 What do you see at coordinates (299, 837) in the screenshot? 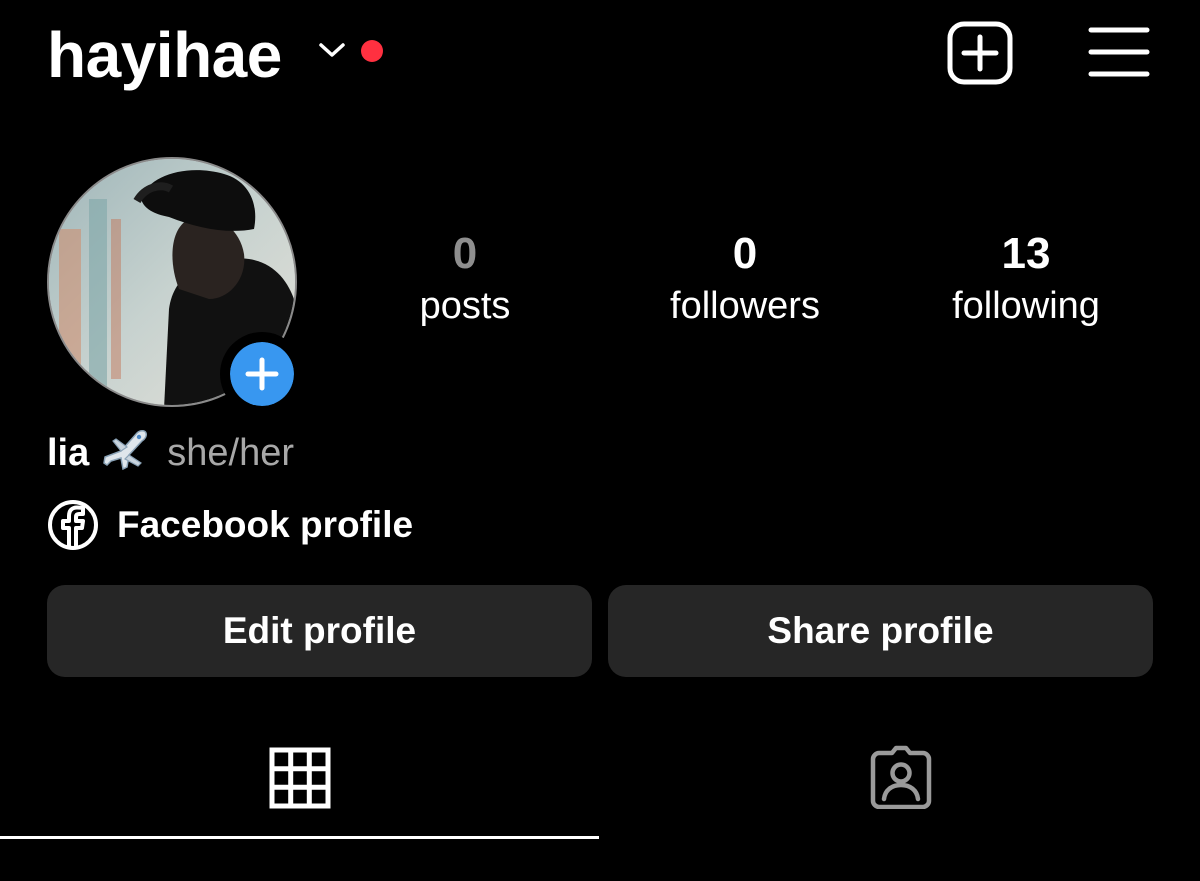
I see `active-tab-indicator` at bounding box center [299, 837].